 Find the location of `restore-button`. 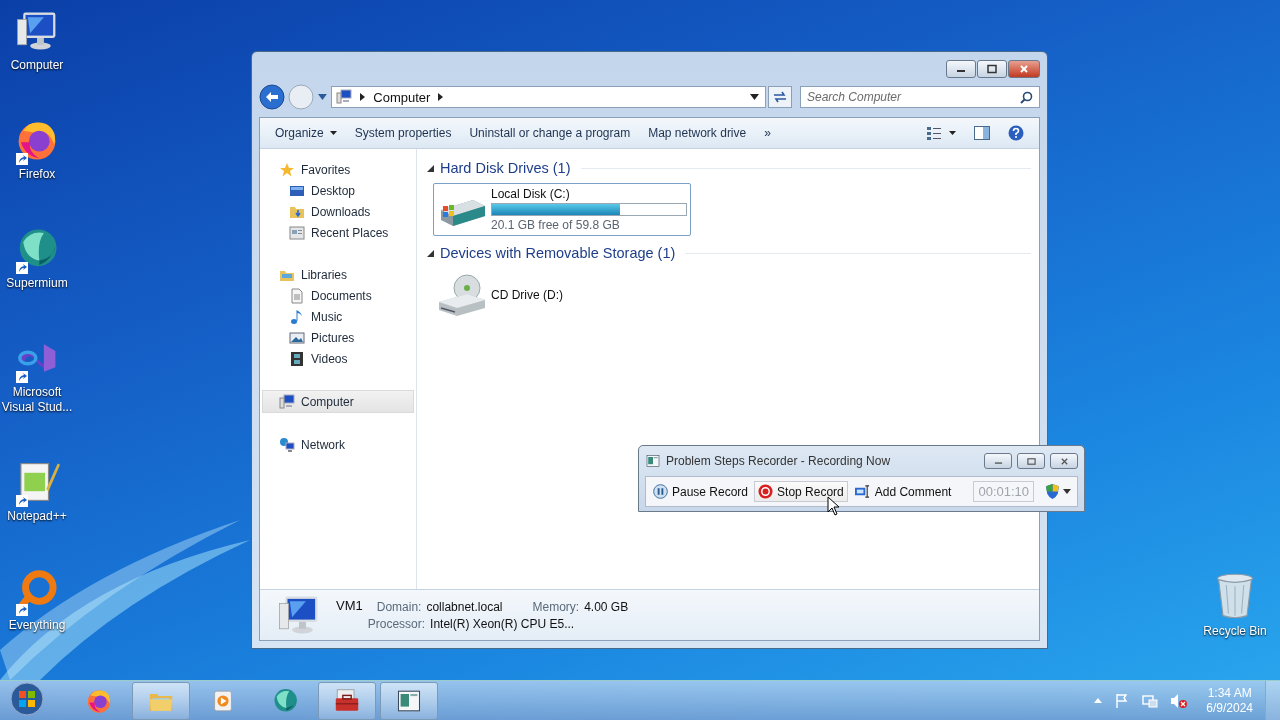

restore-button is located at coordinates (1031, 461).